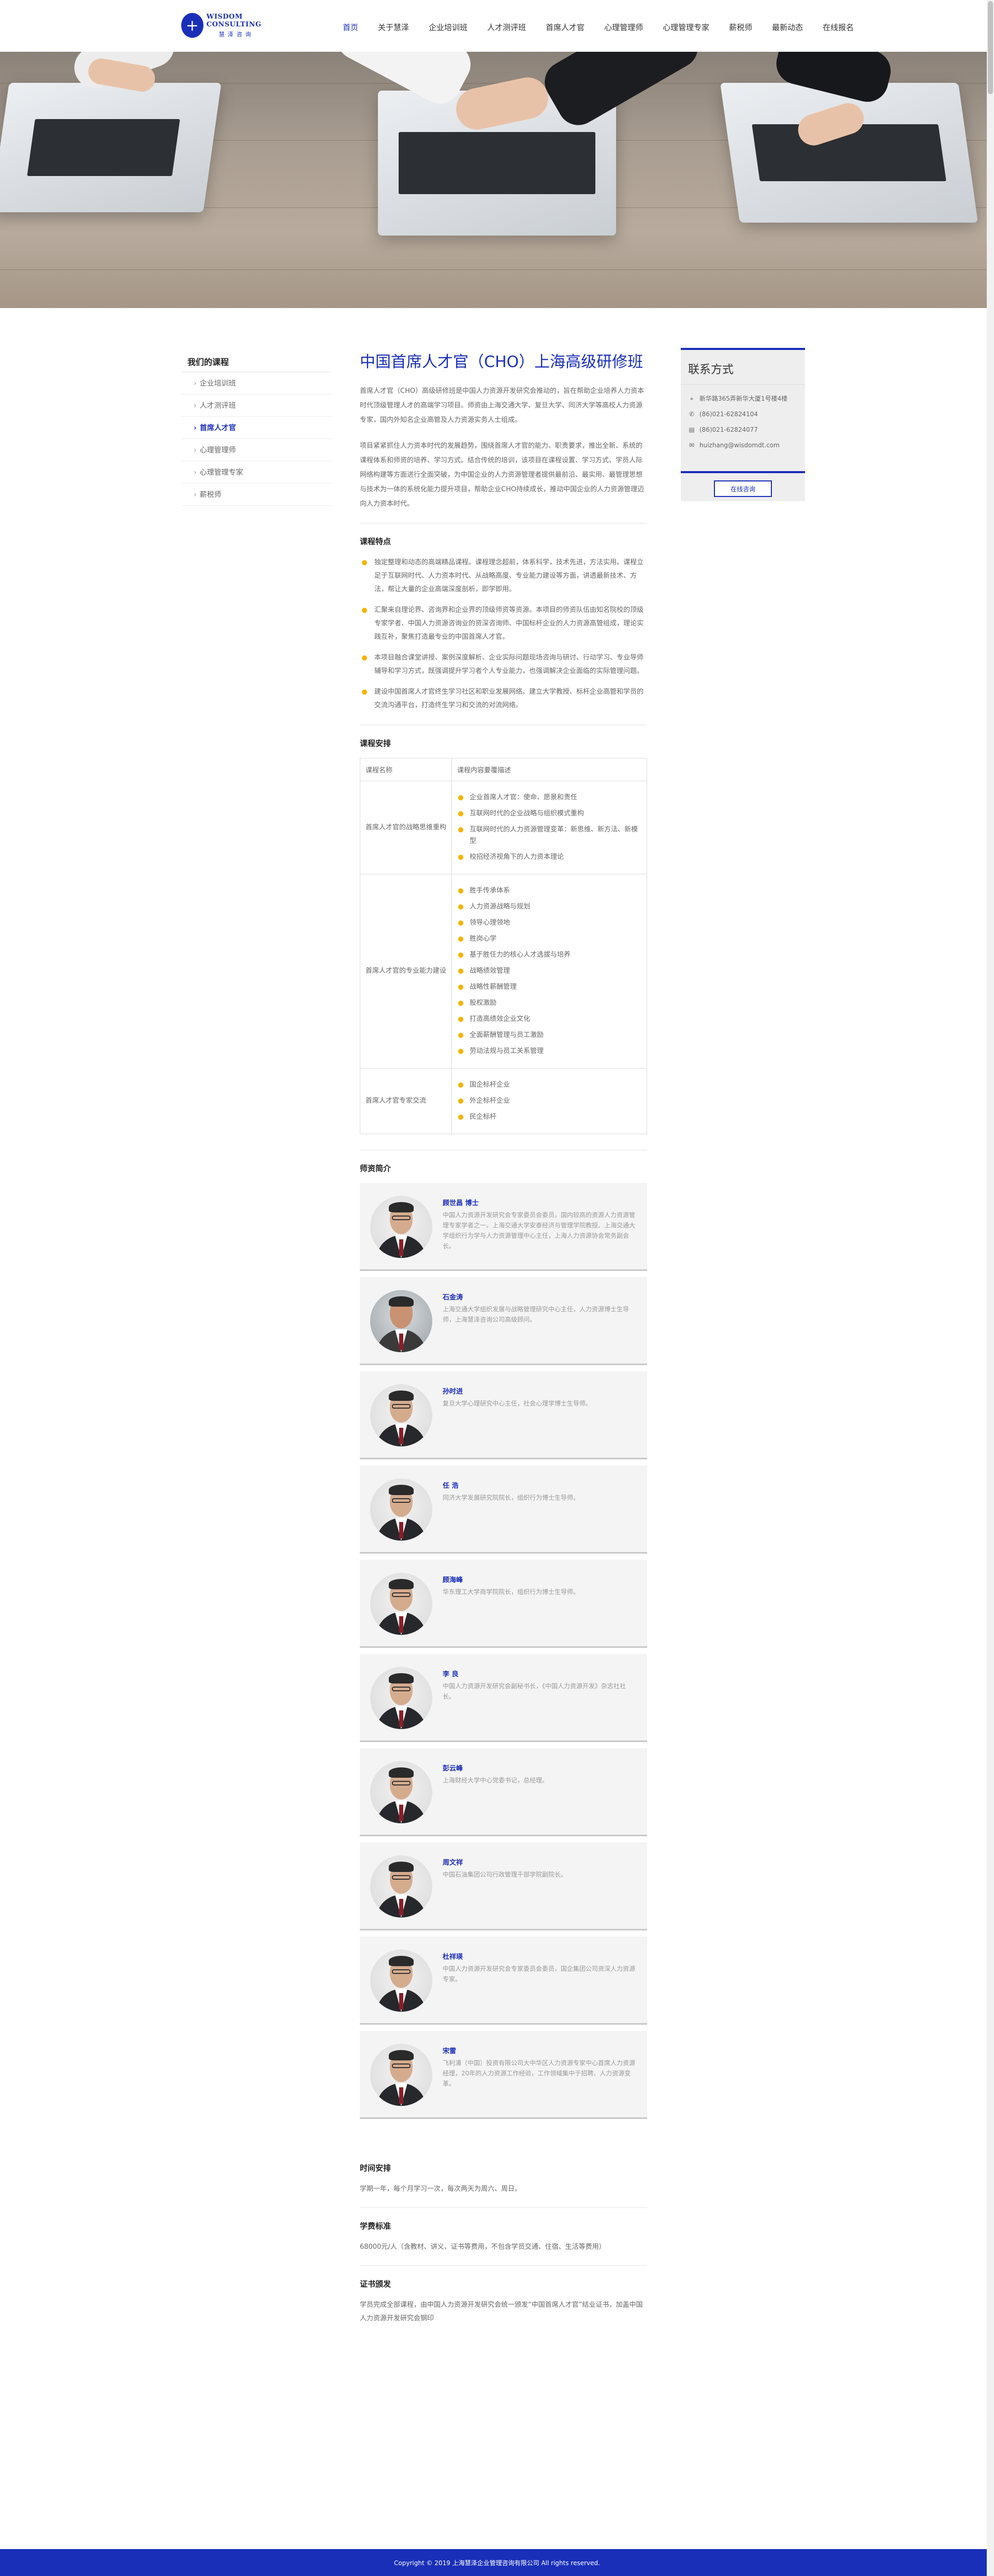  I want to click on nav-home: 首页, so click(350, 27).